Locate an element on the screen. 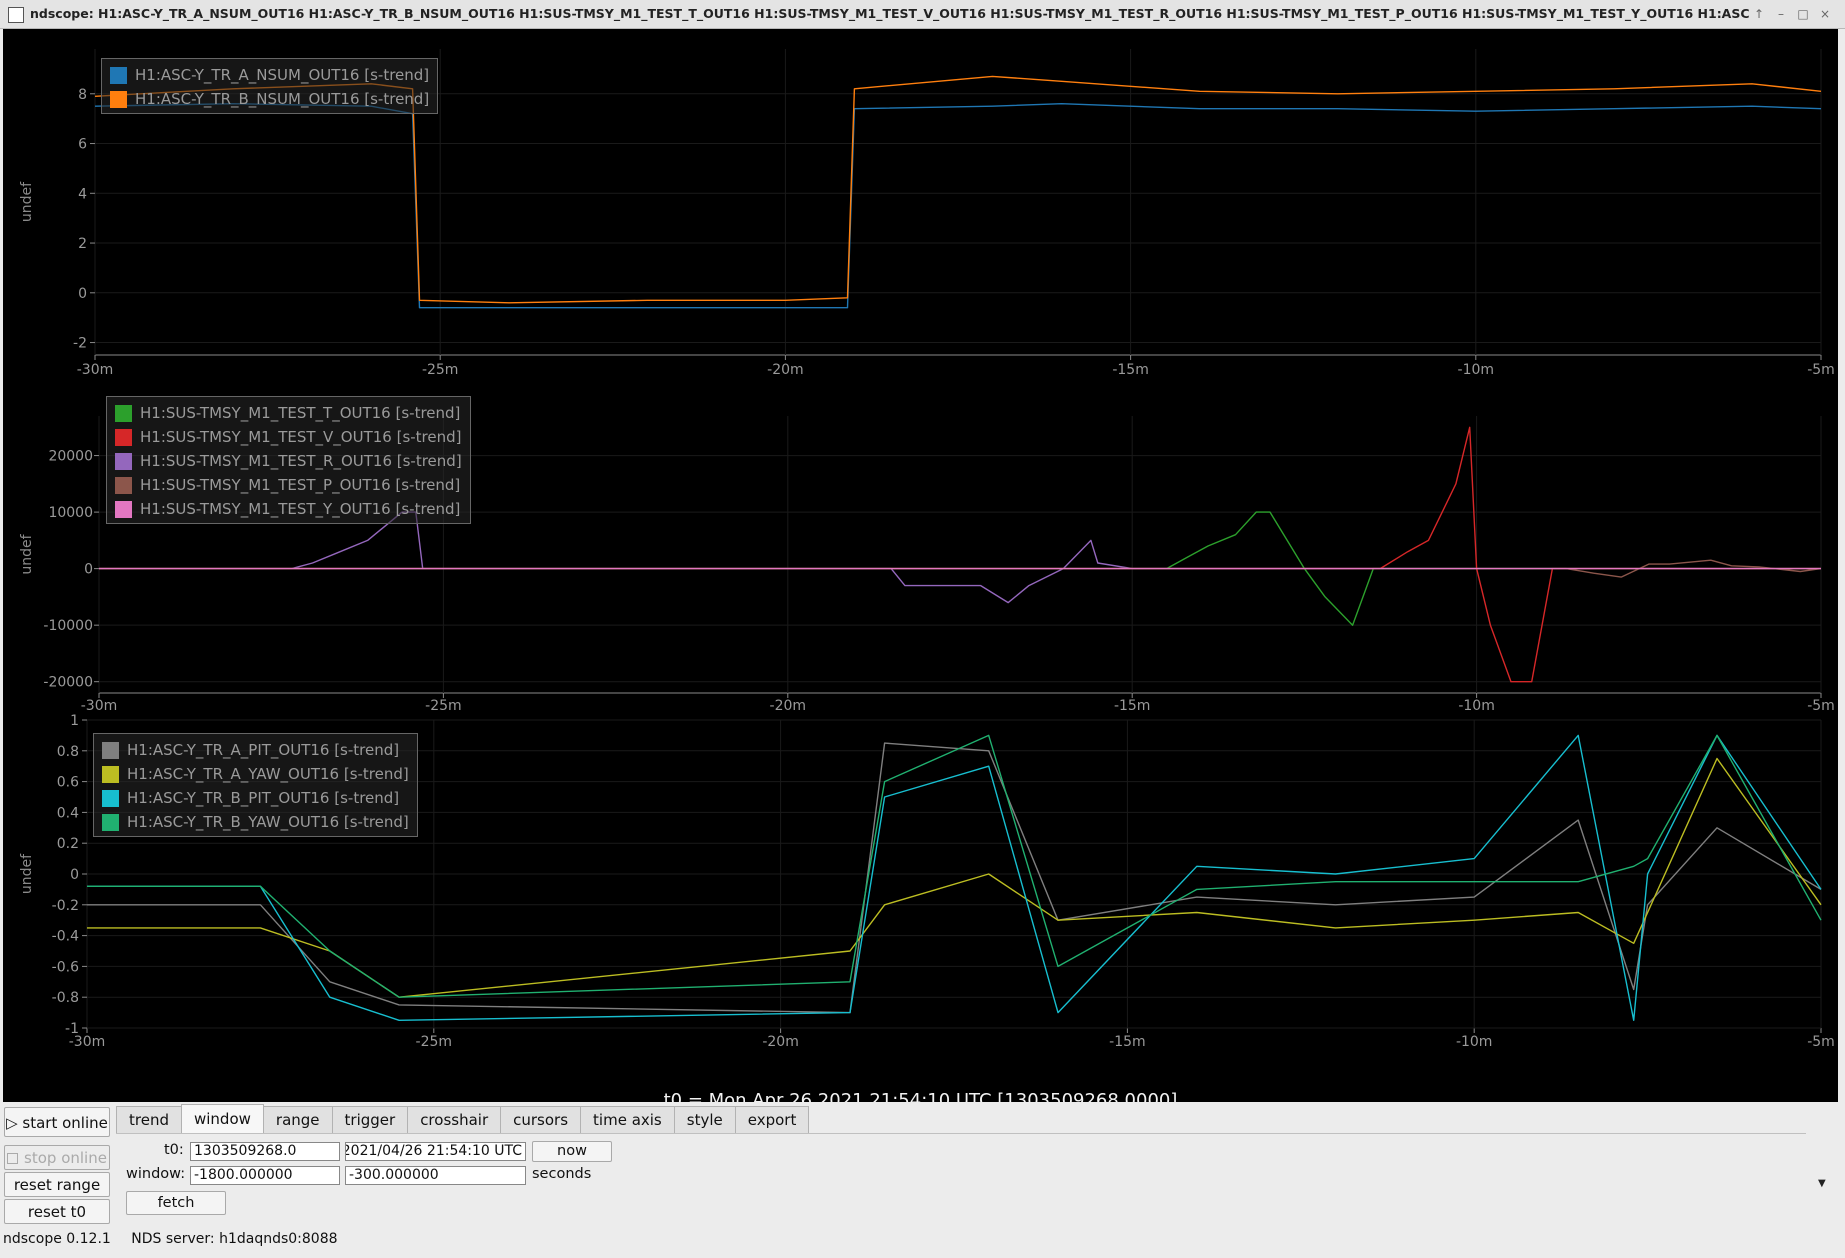 This screenshot has width=1845, height=1258. reset-range-button: reset range is located at coordinates (57, 1184).